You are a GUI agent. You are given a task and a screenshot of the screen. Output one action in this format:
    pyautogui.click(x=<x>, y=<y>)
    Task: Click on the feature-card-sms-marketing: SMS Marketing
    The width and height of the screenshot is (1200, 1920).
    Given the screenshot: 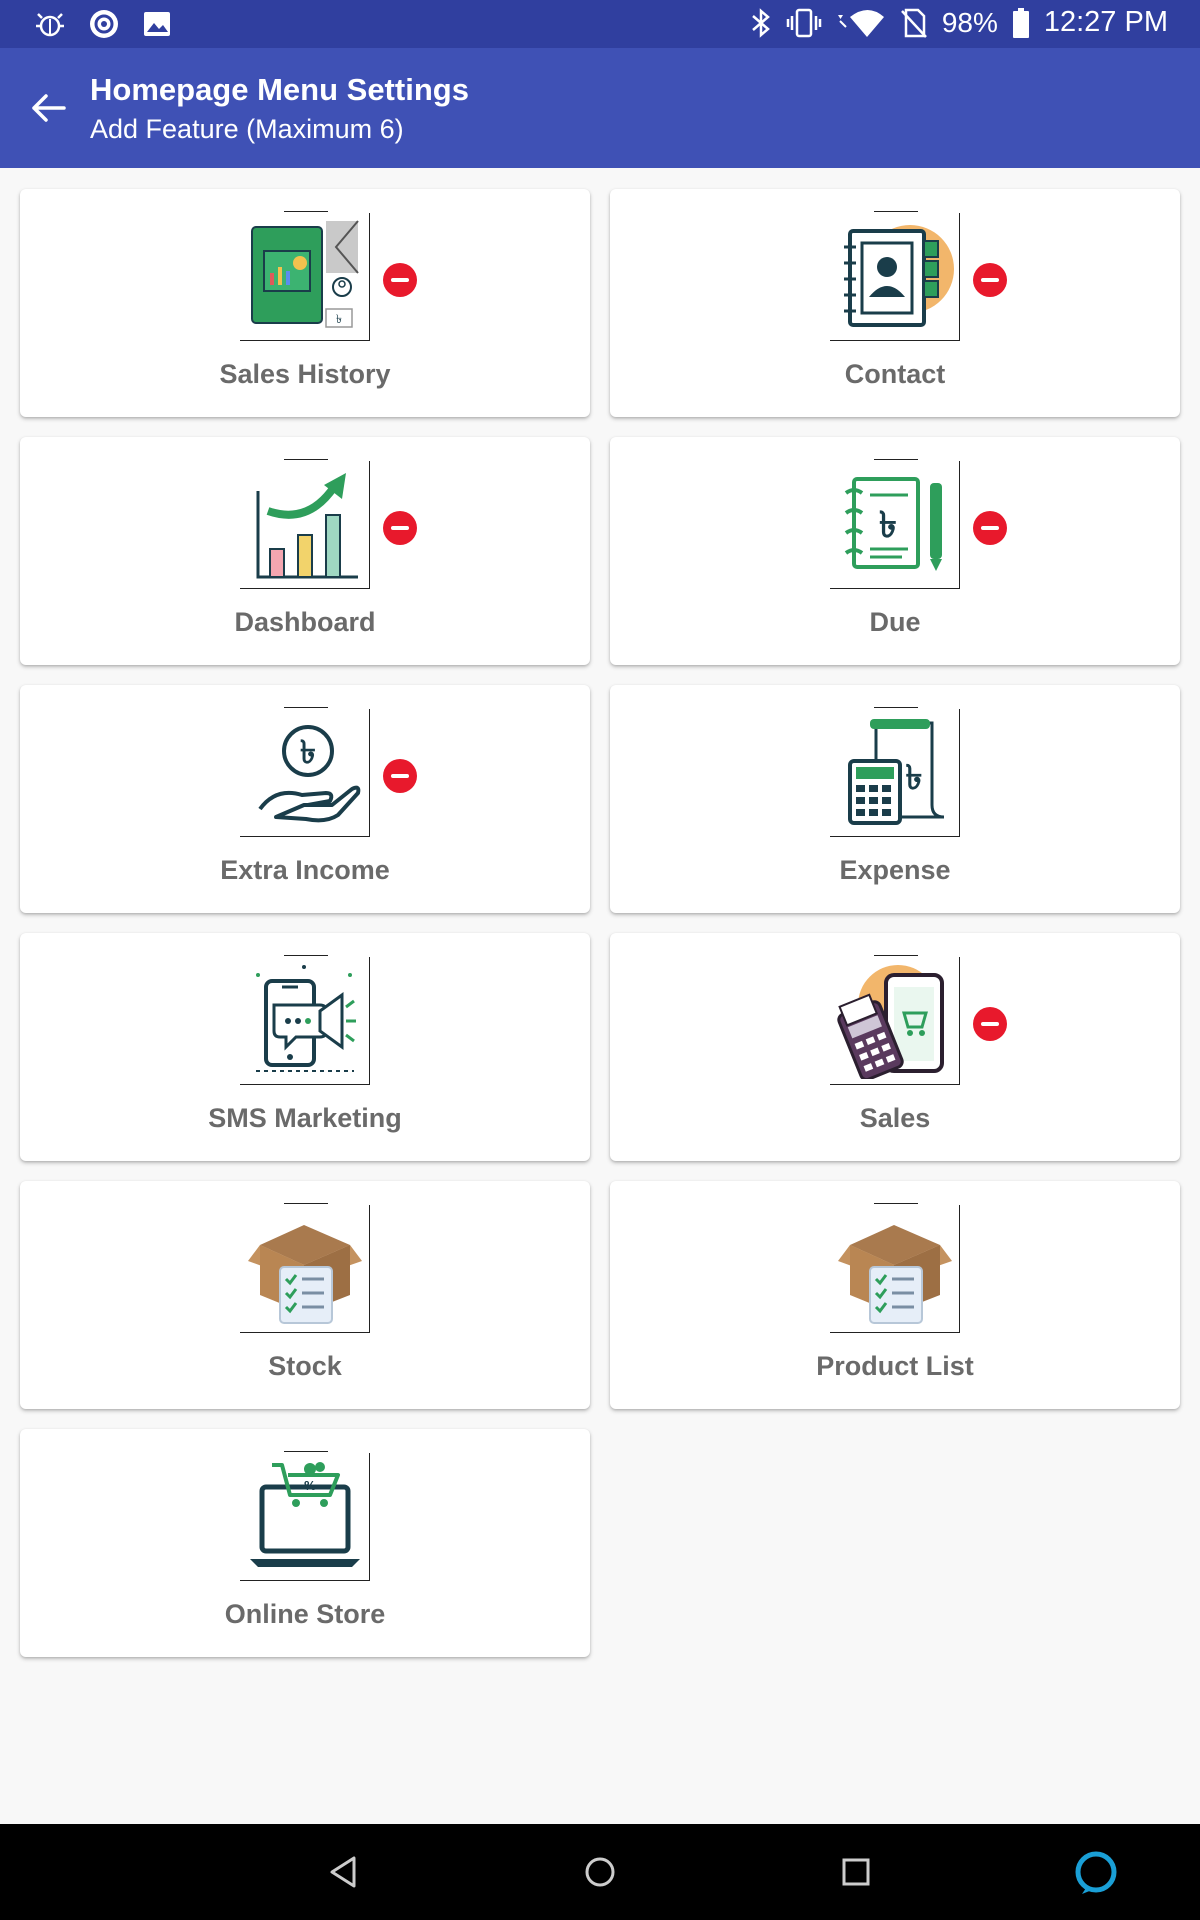 What is the action you would take?
    pyautogui.click(x=305, y=1047)
    